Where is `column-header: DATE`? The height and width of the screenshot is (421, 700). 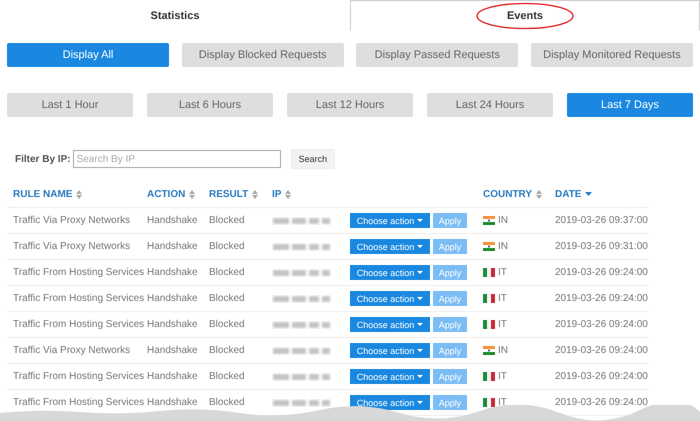
column-header: DATE is located at coordinates (568, 194).